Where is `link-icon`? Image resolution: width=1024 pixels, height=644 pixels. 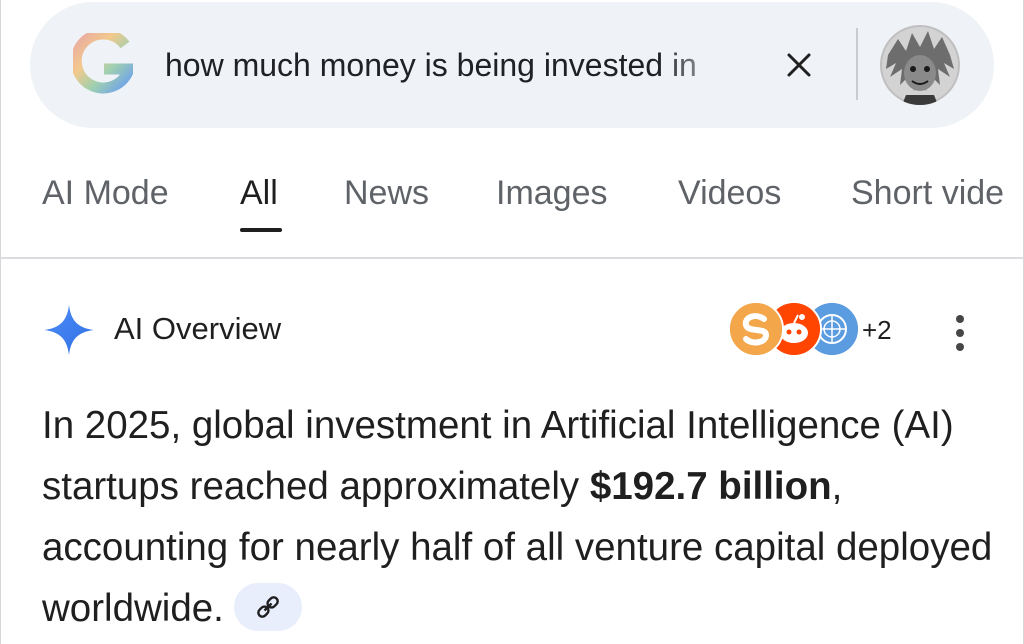 link-icon is located at coordinates (268, 606).